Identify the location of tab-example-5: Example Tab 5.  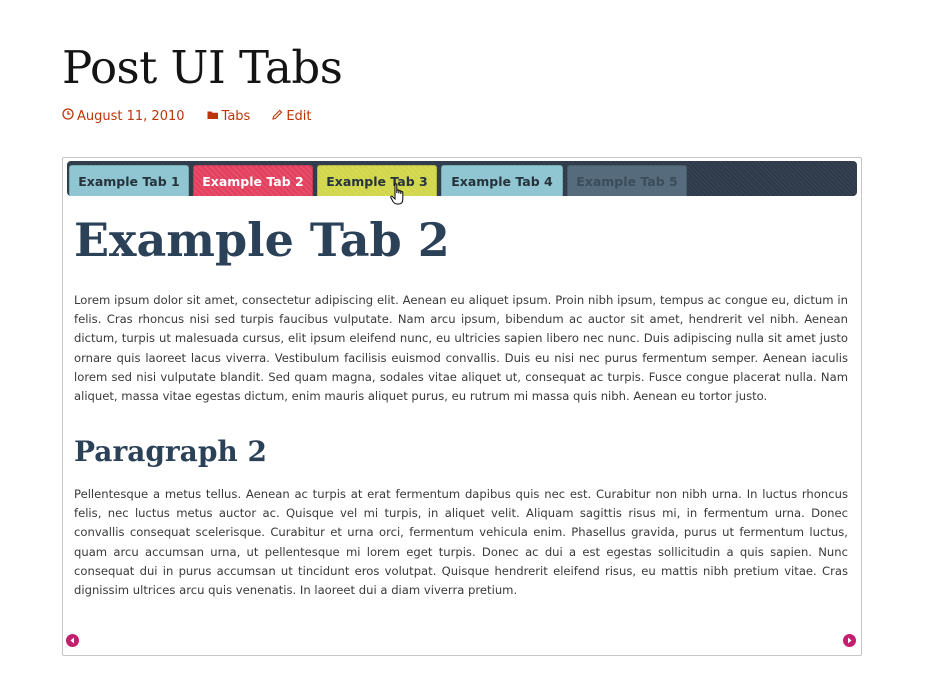
(627, 180).